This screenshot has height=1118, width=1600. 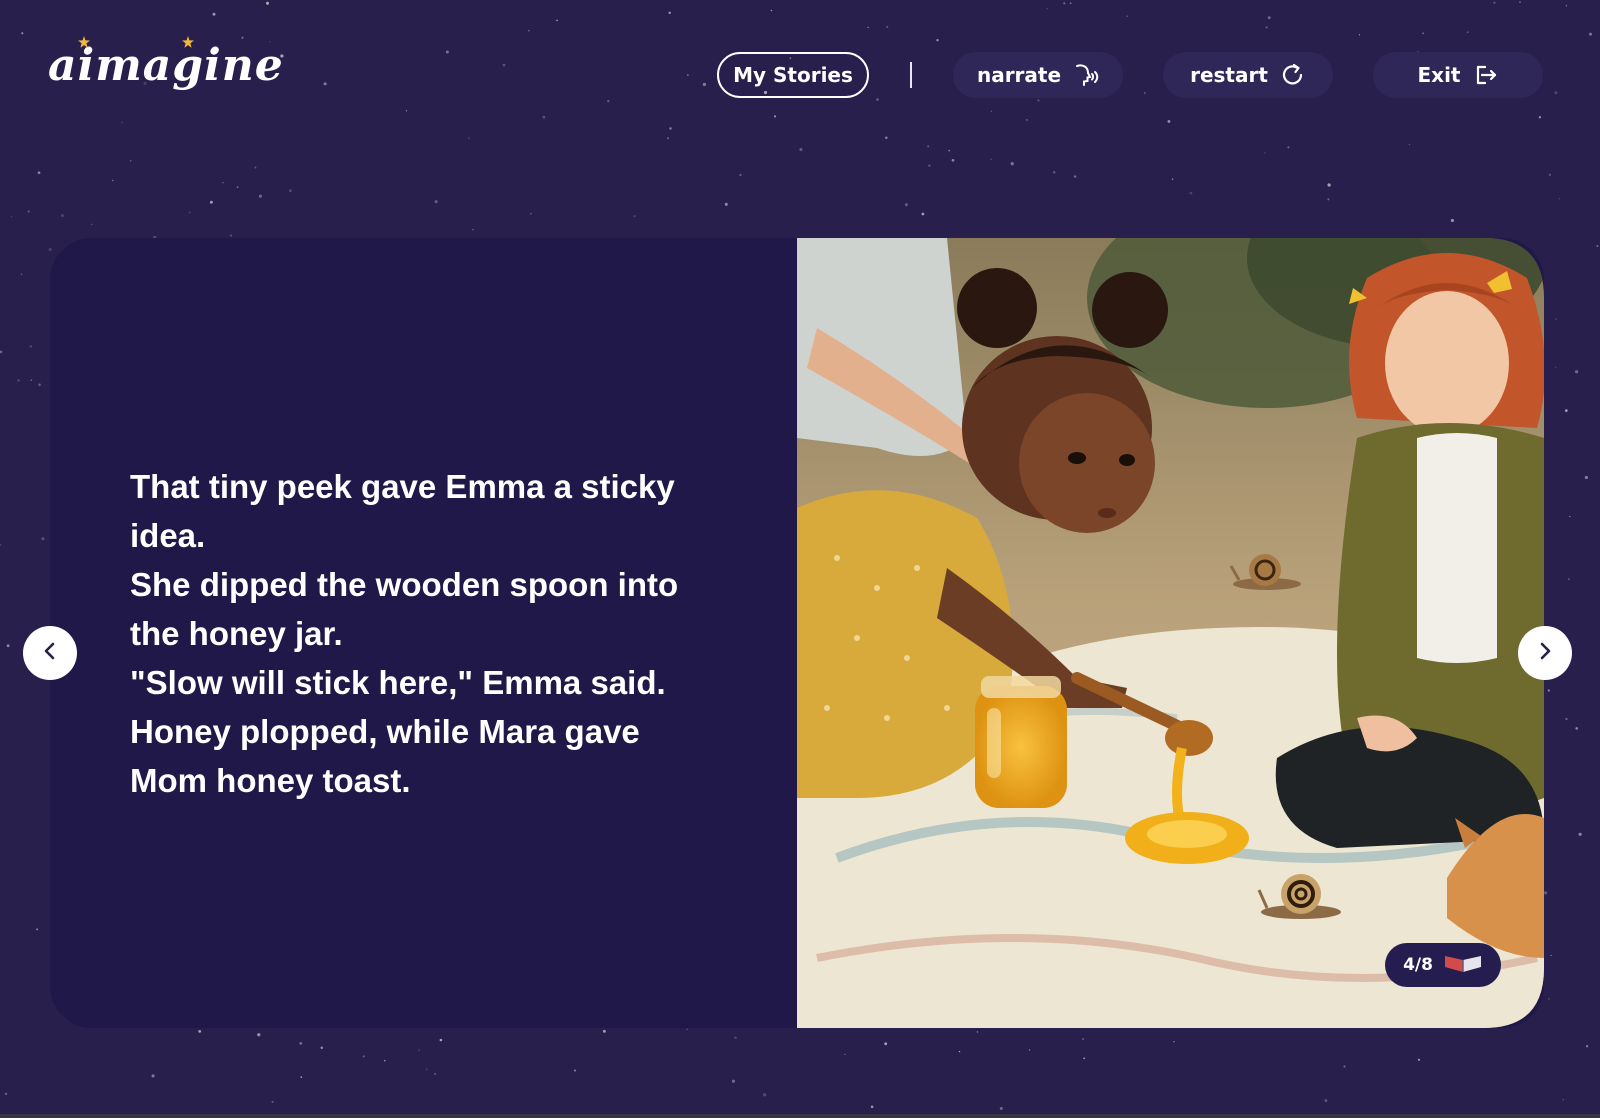 What do you see at coordinates (236, 633) in the screenshot?
I see `story-line: the honey jar.` at bounding box center [236, 633].